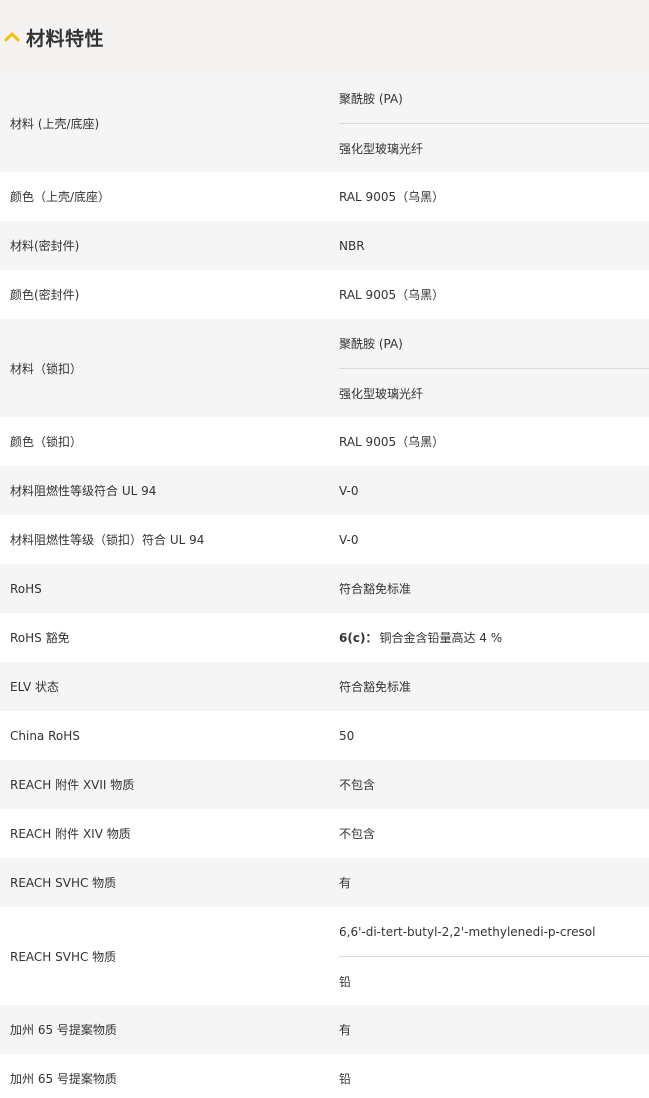 The image size is (649, 1098). What do you see at coordinates (324, 245) in the screenshot?
I see `table-row: 材料(密封件) NBR` at bounding box center [324, 245].